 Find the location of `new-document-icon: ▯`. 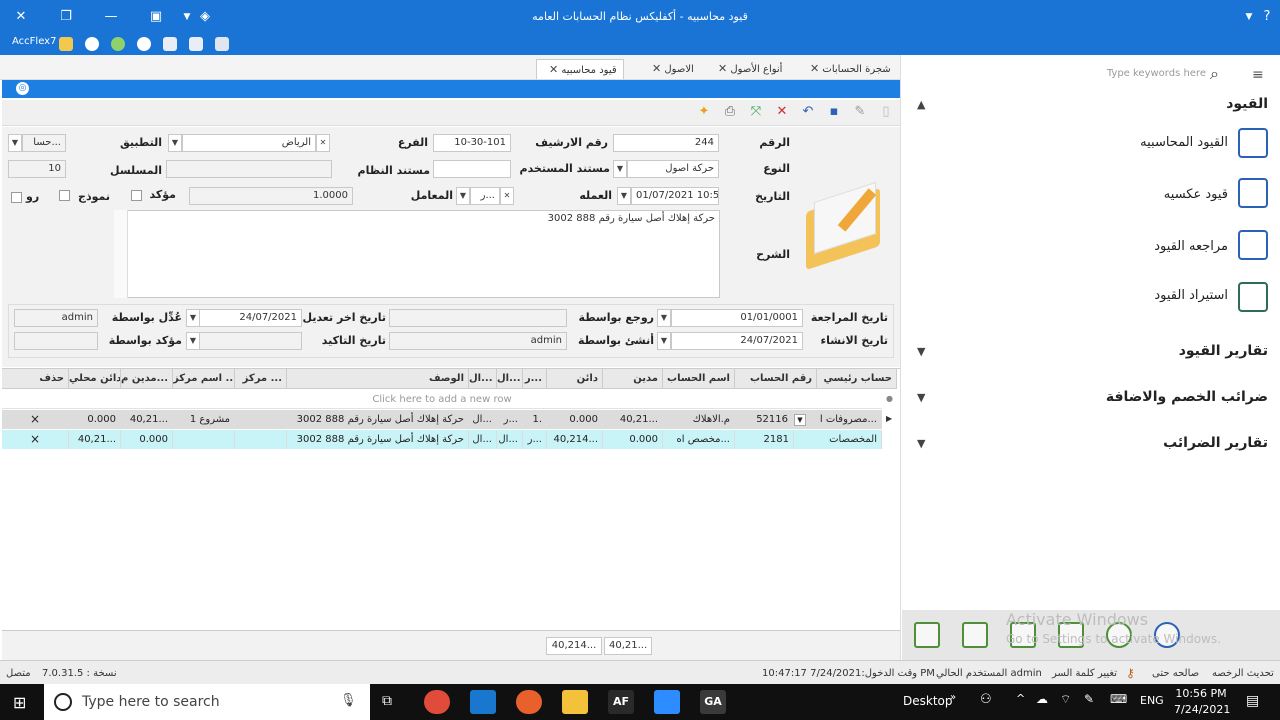

new-document-icon: ▯ is located at coordinates (886, 112).